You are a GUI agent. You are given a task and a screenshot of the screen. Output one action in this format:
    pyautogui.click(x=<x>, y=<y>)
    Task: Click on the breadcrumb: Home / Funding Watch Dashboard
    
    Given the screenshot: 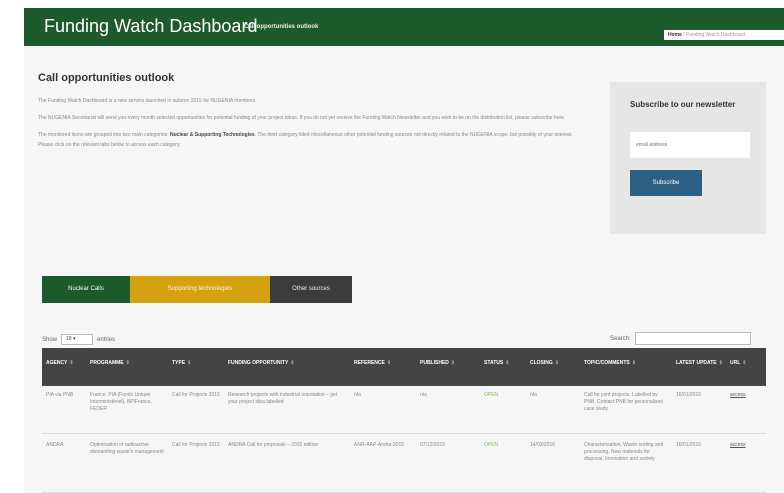 What is the action you would take?
    pyautogui.click(x=724, y=35)
    